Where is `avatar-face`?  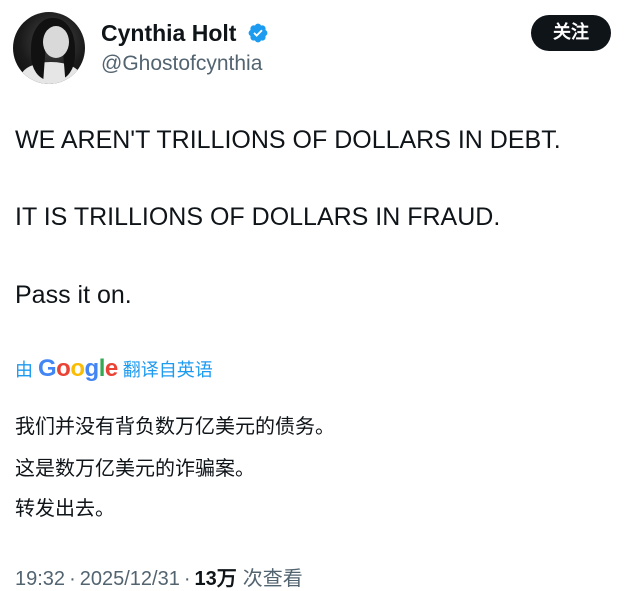 avatar-face is located at coordinates (56, 42).